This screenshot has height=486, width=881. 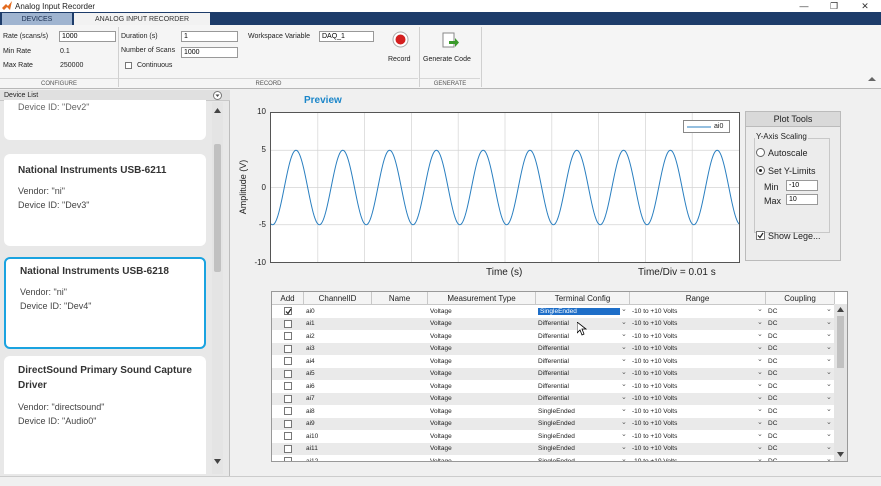 I want to click on column-header: Measurement Type, so click(x=482, y=298).